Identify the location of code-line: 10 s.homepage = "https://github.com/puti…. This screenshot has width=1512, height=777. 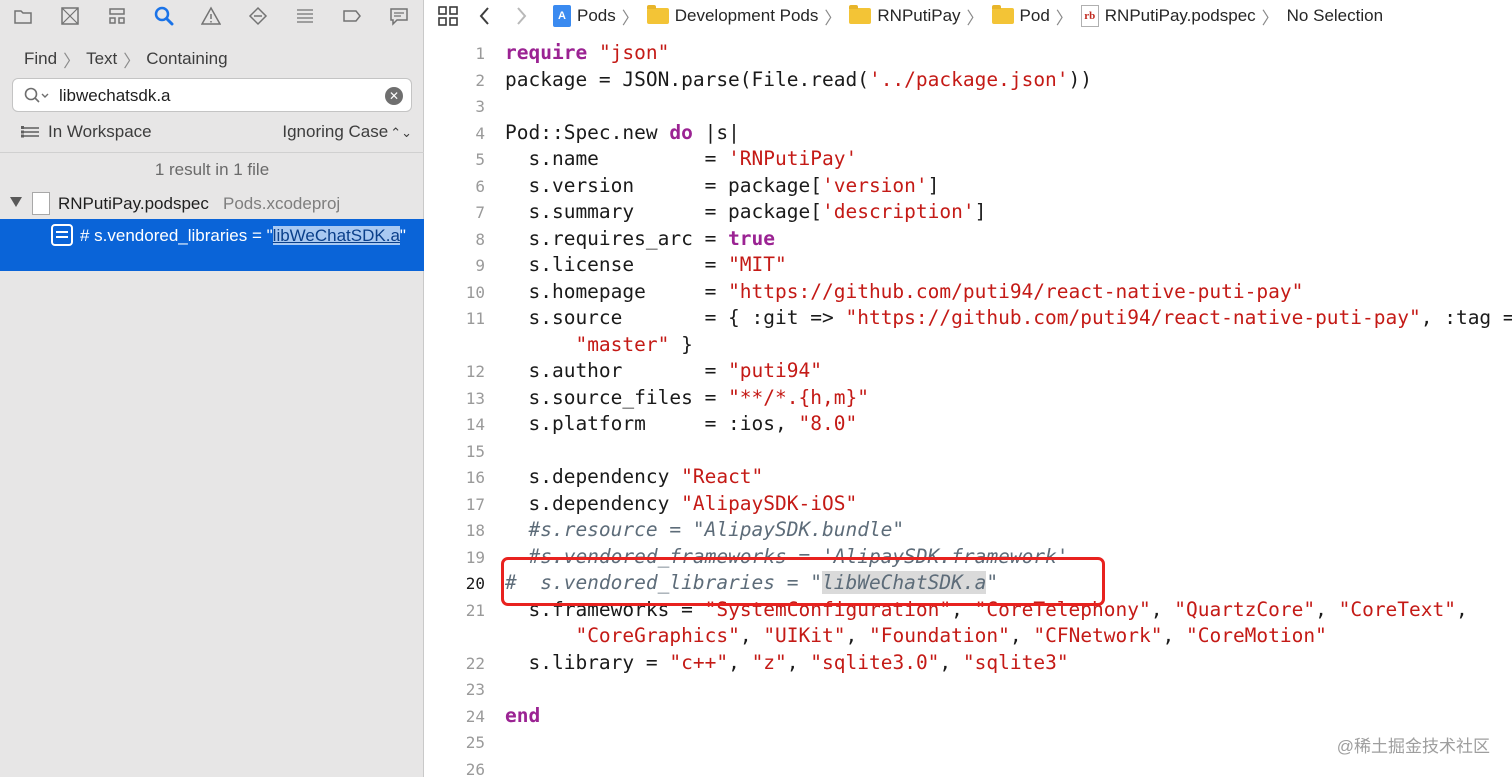
(968, 292).